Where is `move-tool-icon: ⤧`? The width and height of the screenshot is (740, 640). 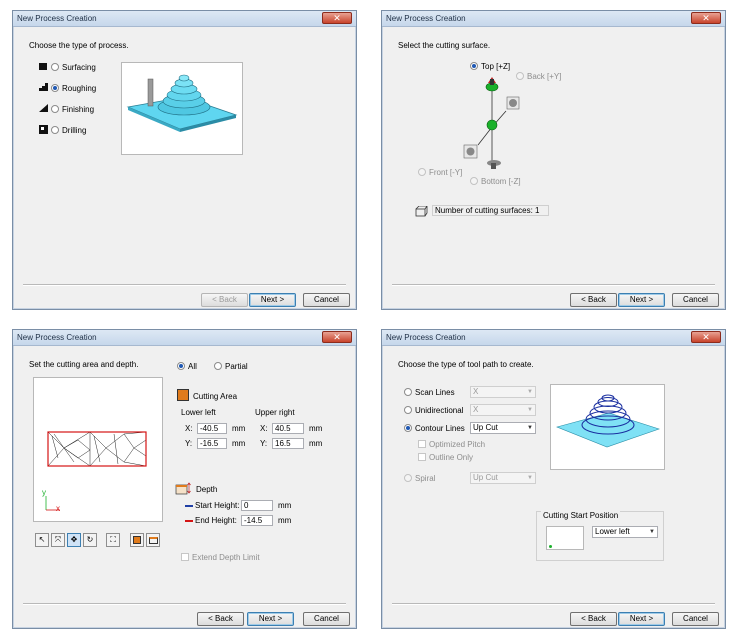
move-tool-icon: ⤧ is located at coordinates (58, 540).